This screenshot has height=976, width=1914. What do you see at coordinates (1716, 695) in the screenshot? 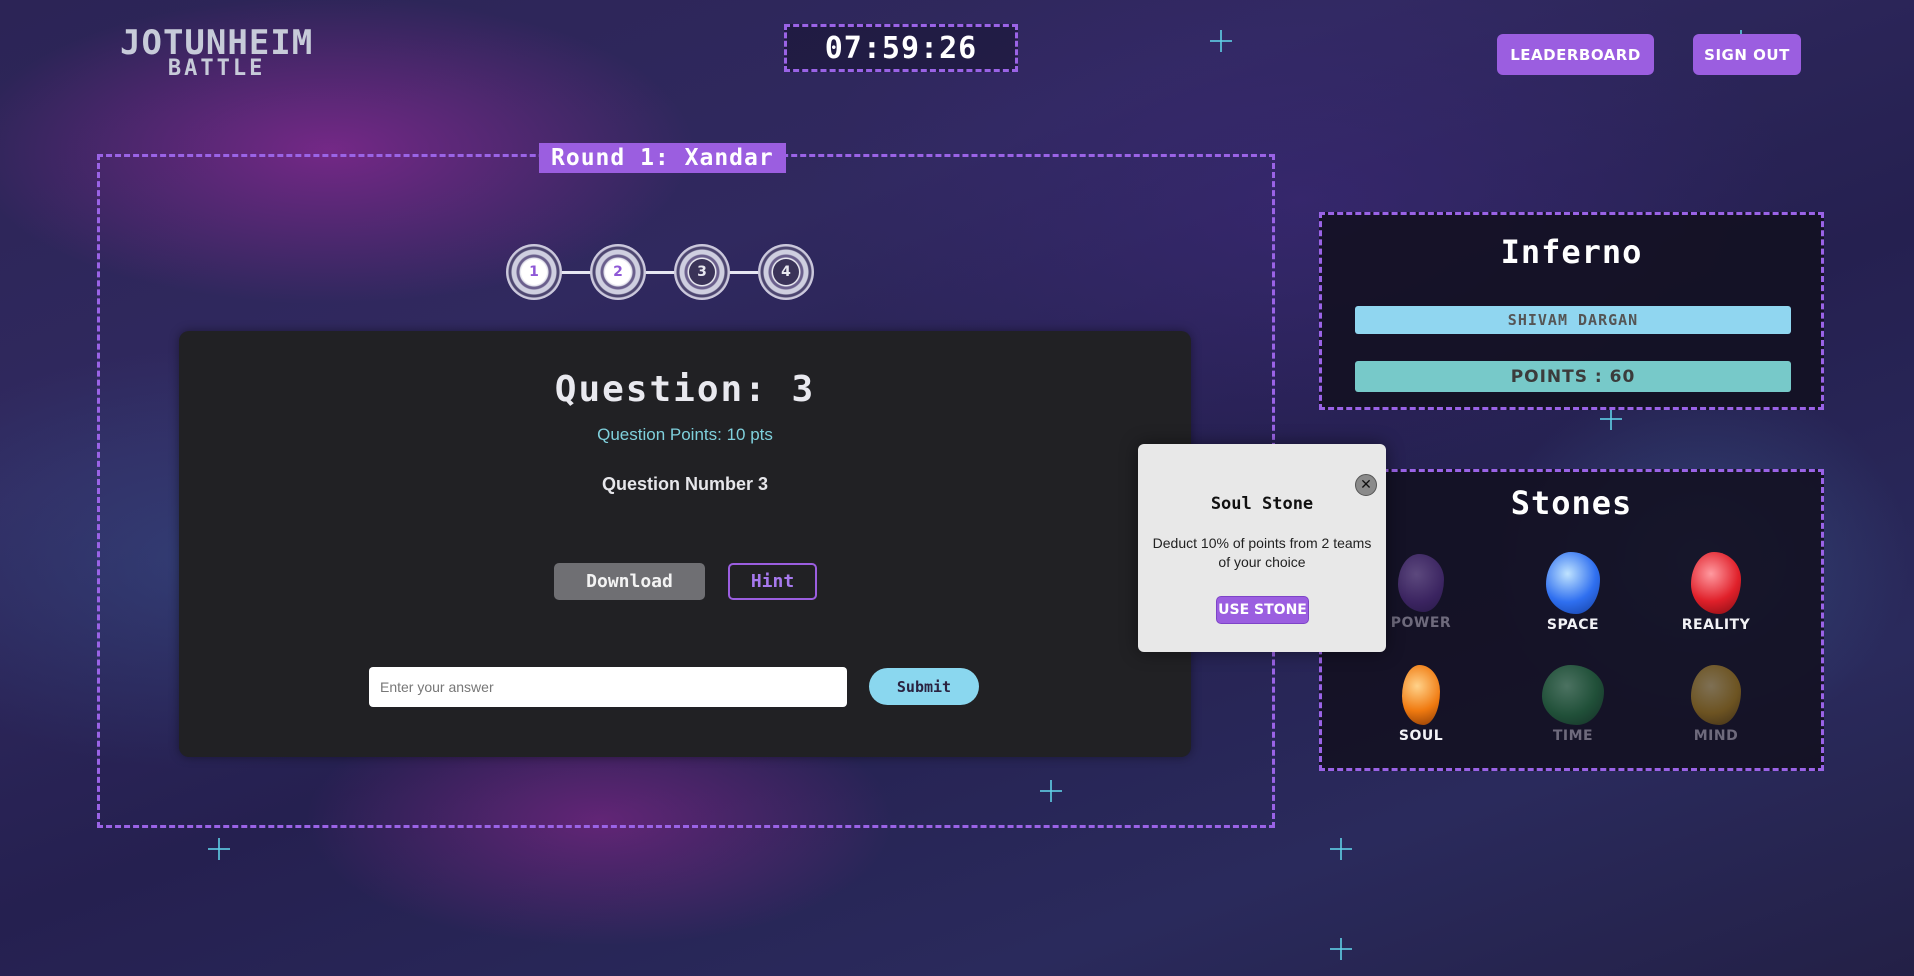
I see `mind-stone-icon` at bounding box center [1716, 695].